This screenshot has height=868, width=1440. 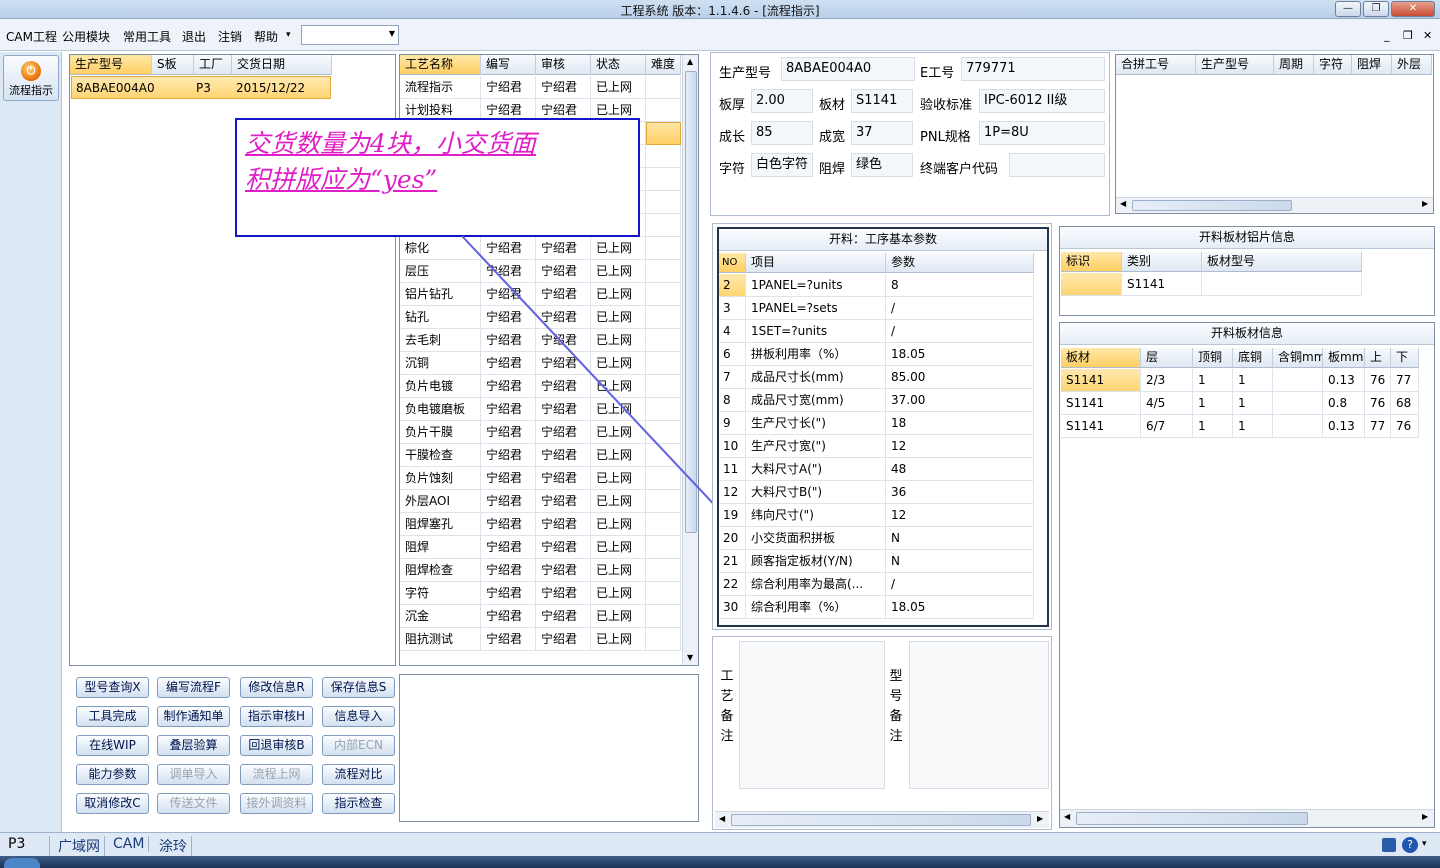 I want to click on params-cell-0: 12, so click(x=732, y=492).